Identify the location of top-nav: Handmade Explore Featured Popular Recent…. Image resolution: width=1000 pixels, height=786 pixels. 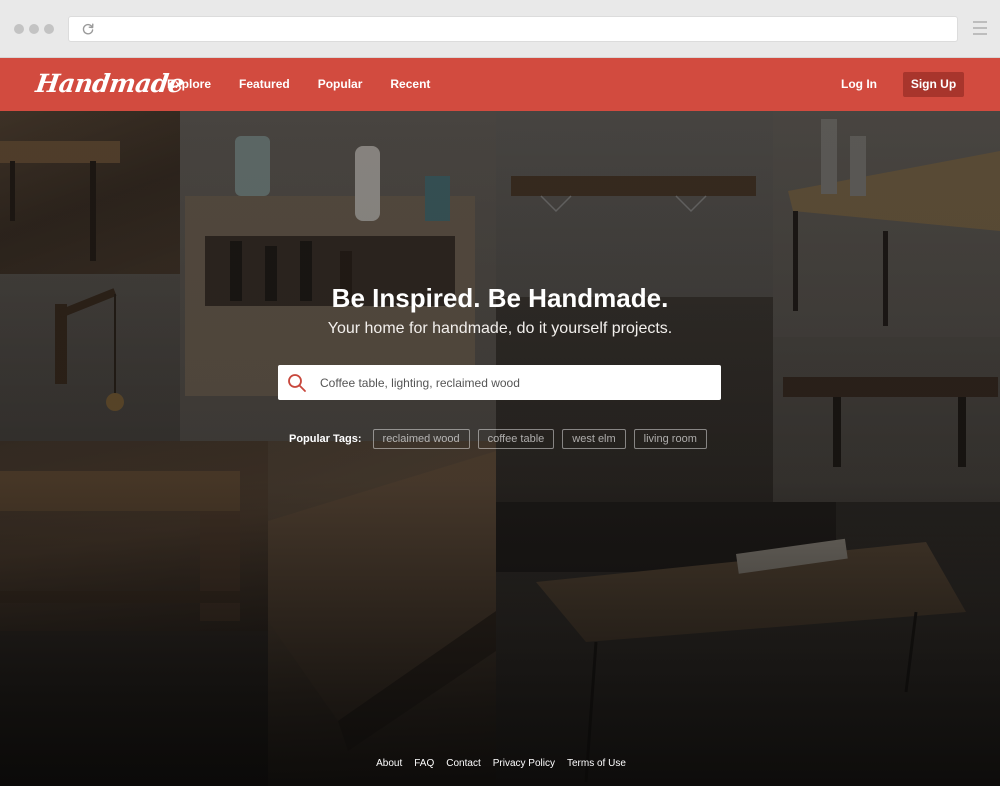
(500, 84).